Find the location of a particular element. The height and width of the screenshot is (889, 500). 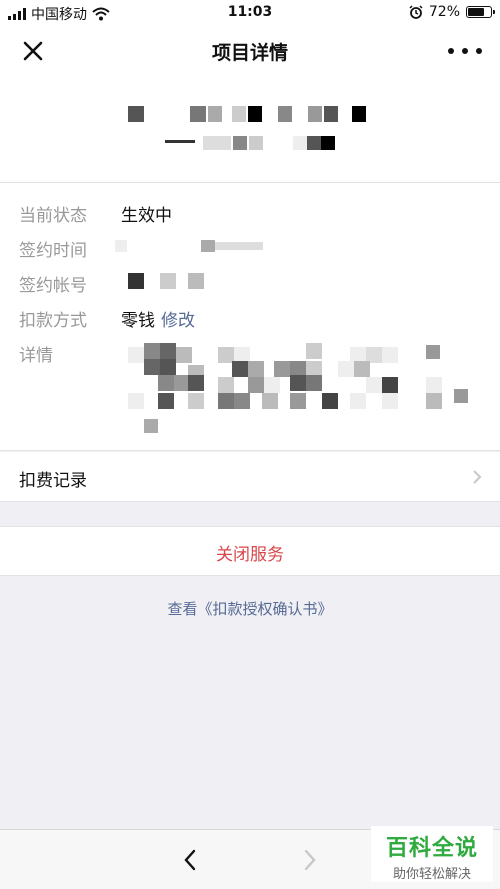

status-right: 72% is located at coordinates (452, 12).